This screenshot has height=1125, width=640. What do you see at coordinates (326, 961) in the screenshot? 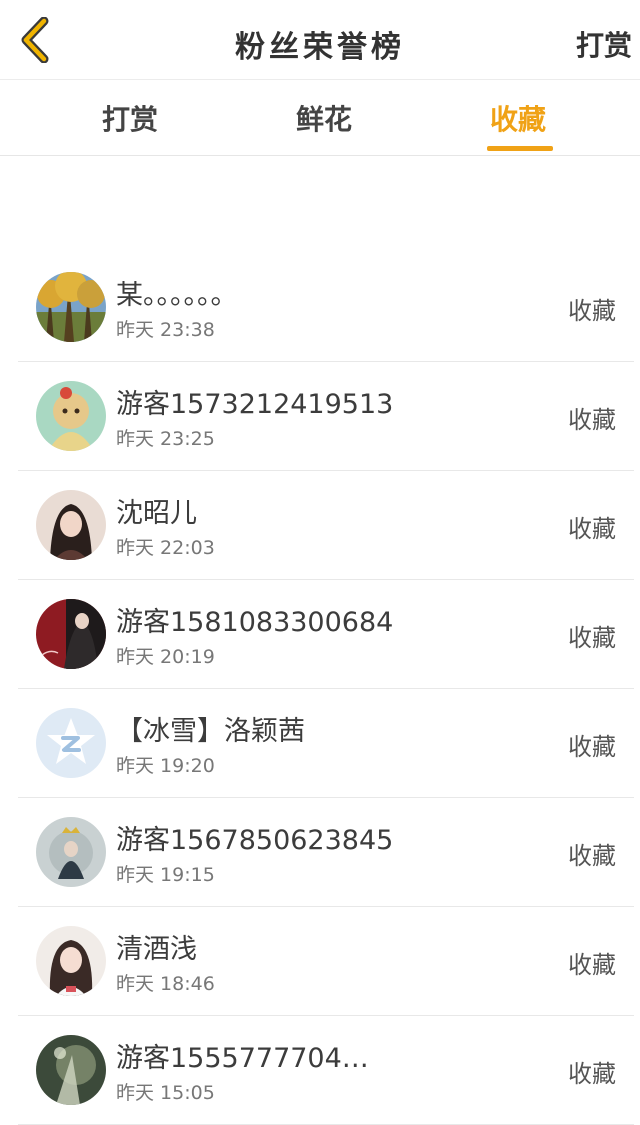
I see `list-item: 清酒浅 昨天 18:46 收藏` at bounding box center [326, 961].